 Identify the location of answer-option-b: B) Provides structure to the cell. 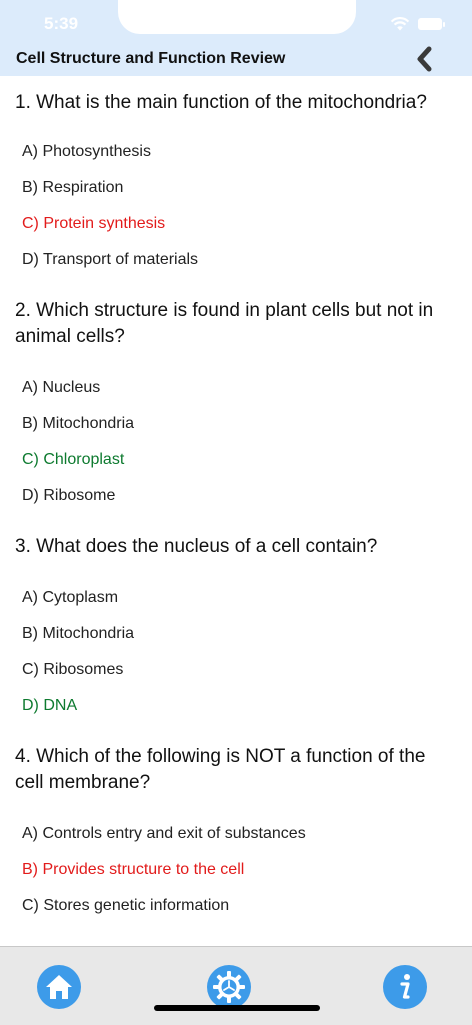
(236, 870).